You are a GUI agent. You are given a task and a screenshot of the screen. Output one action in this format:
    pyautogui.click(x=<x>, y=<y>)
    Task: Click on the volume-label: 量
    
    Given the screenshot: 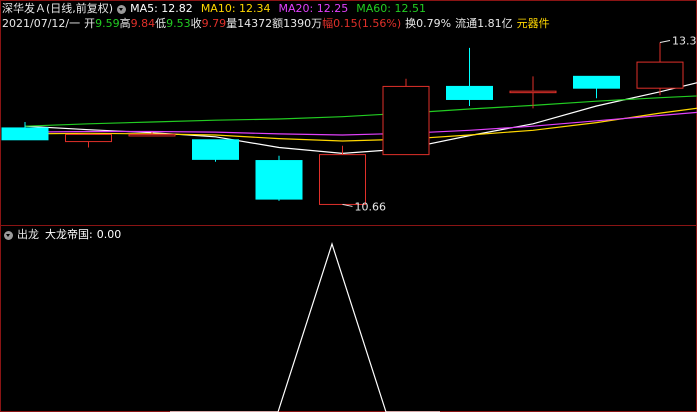 What is the action you would take?
    pyautogui.click(x=232, y=23)
    